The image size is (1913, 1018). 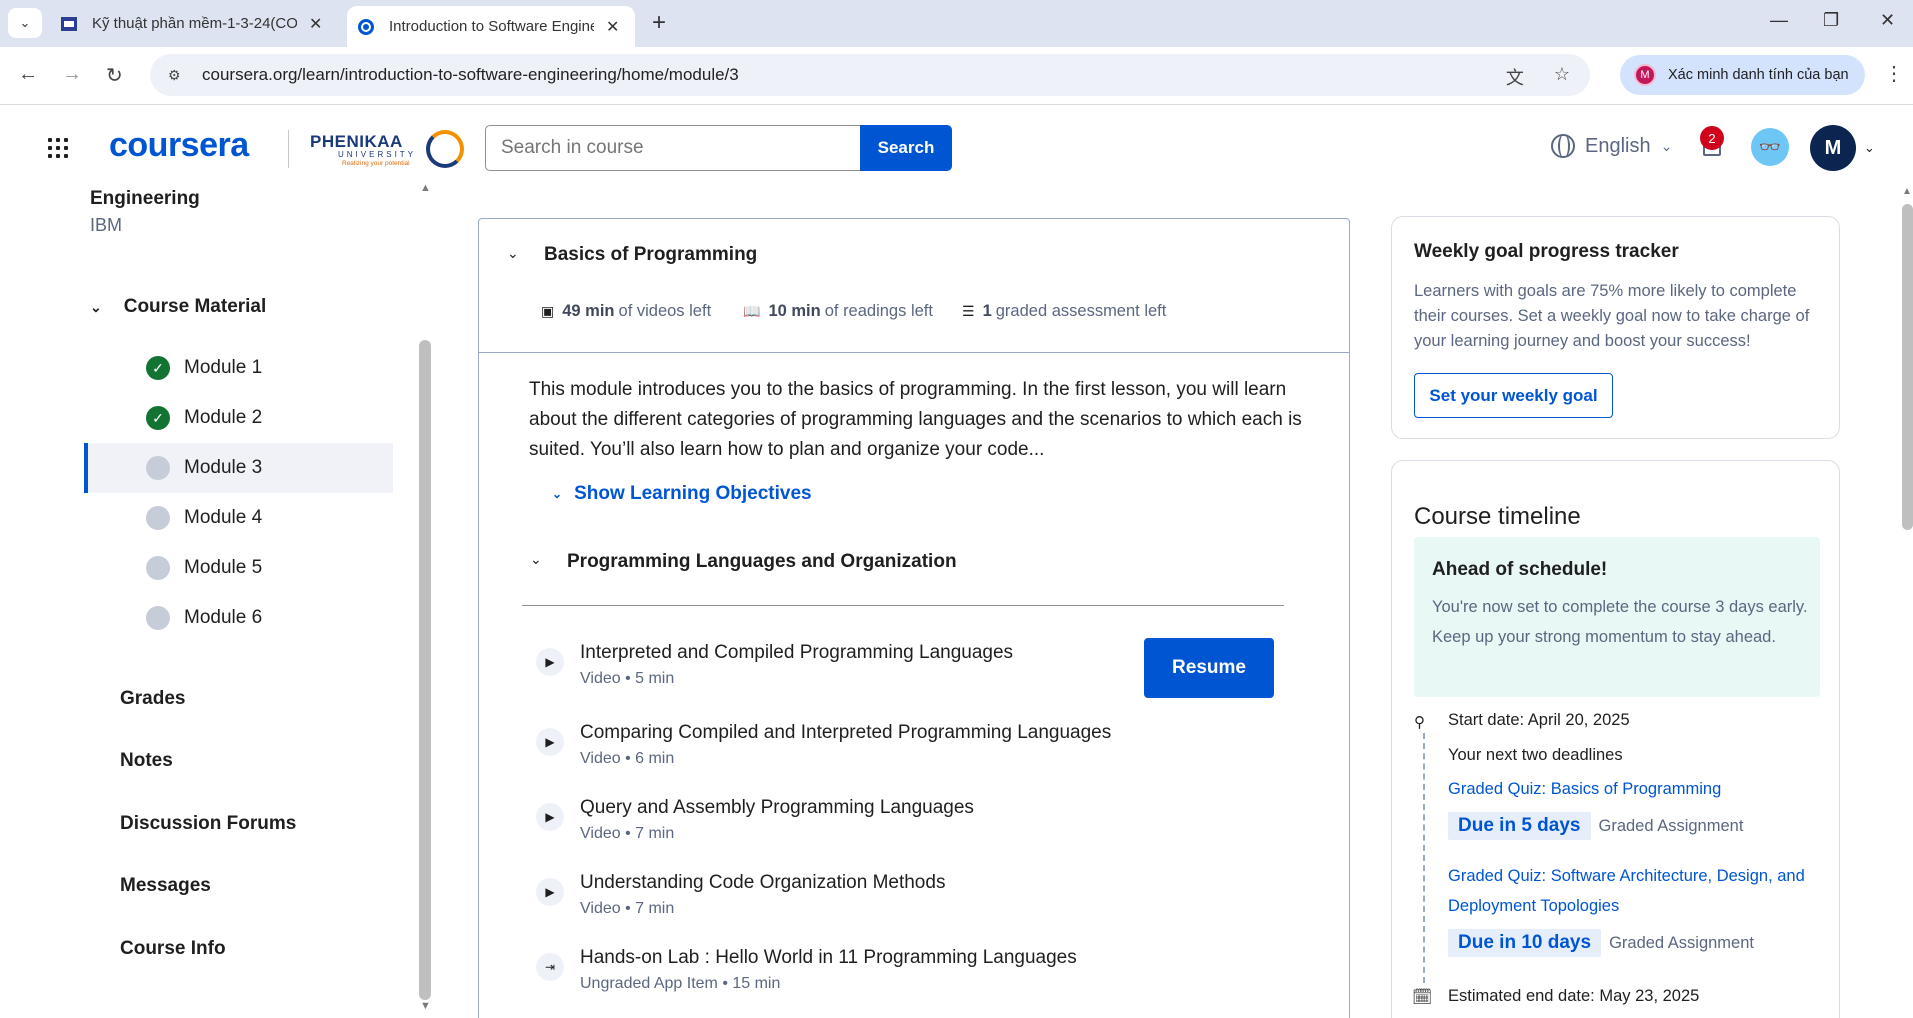 I want to click on sidebar-item-module-6: Module 6, so click(x=238, y=618).